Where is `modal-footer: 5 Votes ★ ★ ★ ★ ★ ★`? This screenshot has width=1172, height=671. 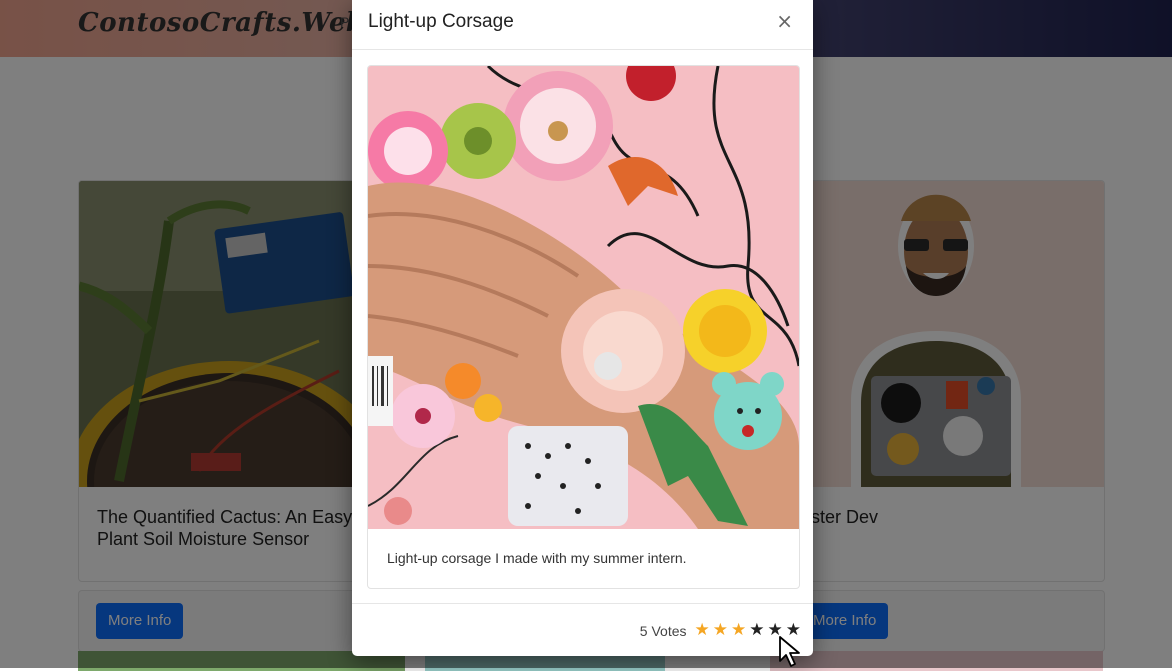
modal-footer: 5 Votes ★ ★ ★ ★ ★ ★ is located at coordinates (582, 630).